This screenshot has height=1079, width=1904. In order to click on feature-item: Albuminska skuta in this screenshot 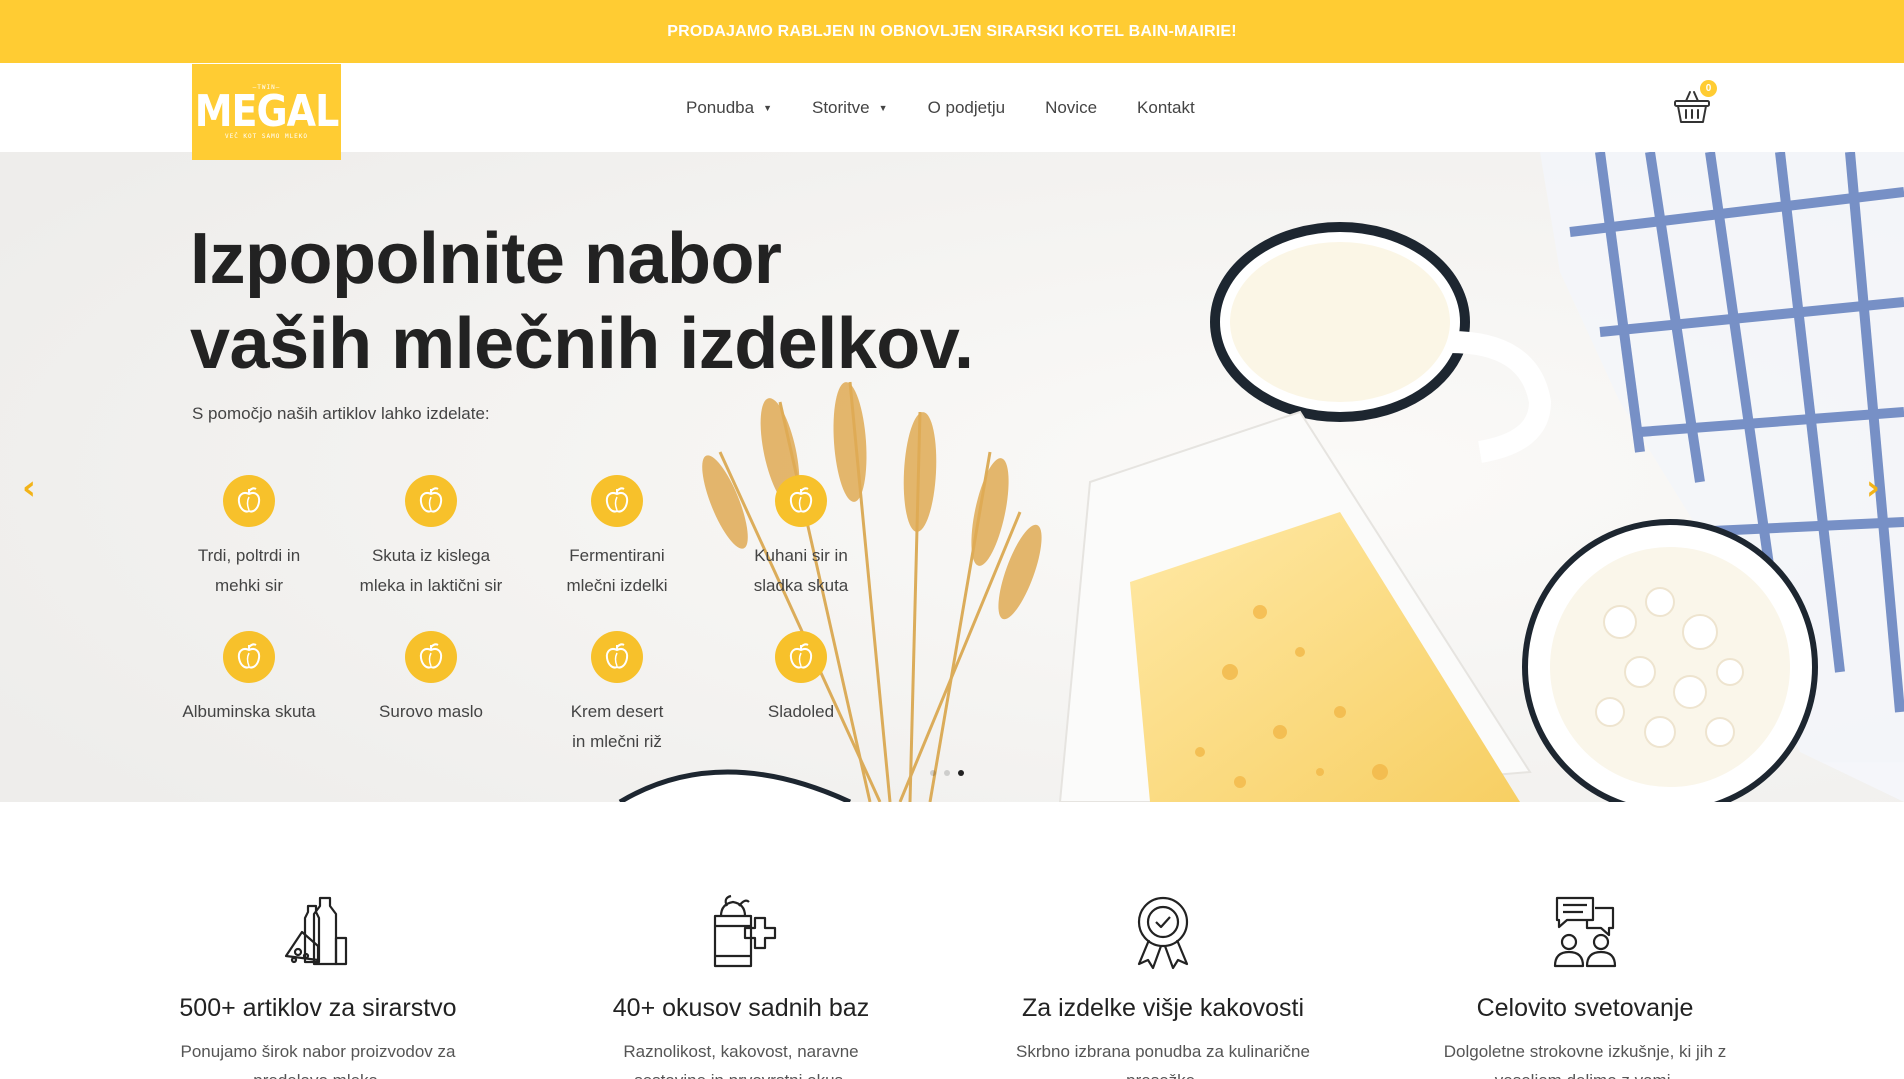, I will do `click(249, 679)`.